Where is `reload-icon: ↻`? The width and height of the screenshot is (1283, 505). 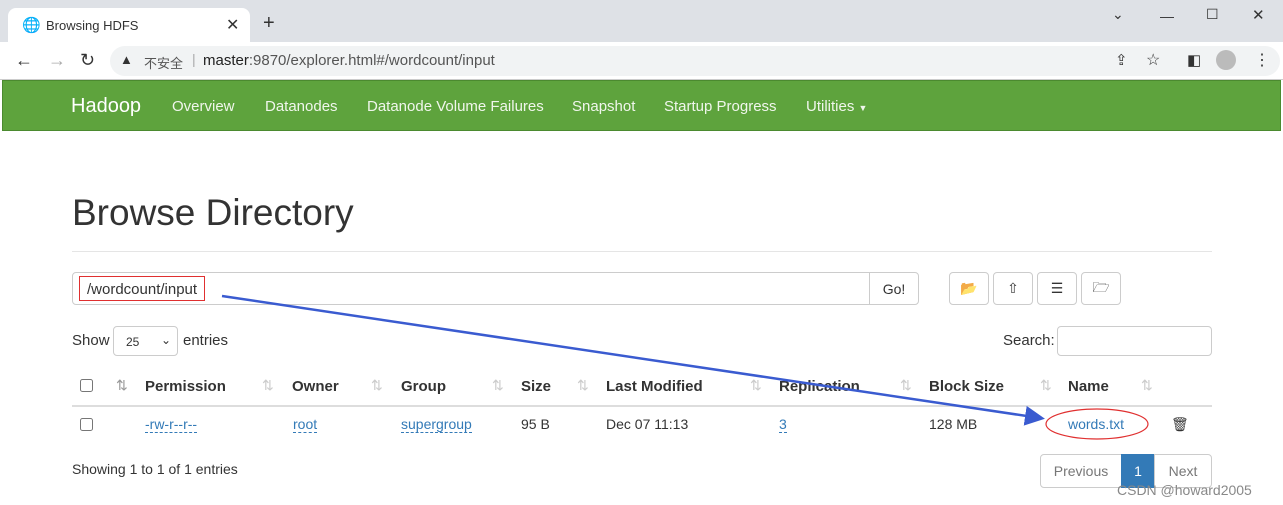 reload-icon: ↻ is located at coordinates (87, 60).